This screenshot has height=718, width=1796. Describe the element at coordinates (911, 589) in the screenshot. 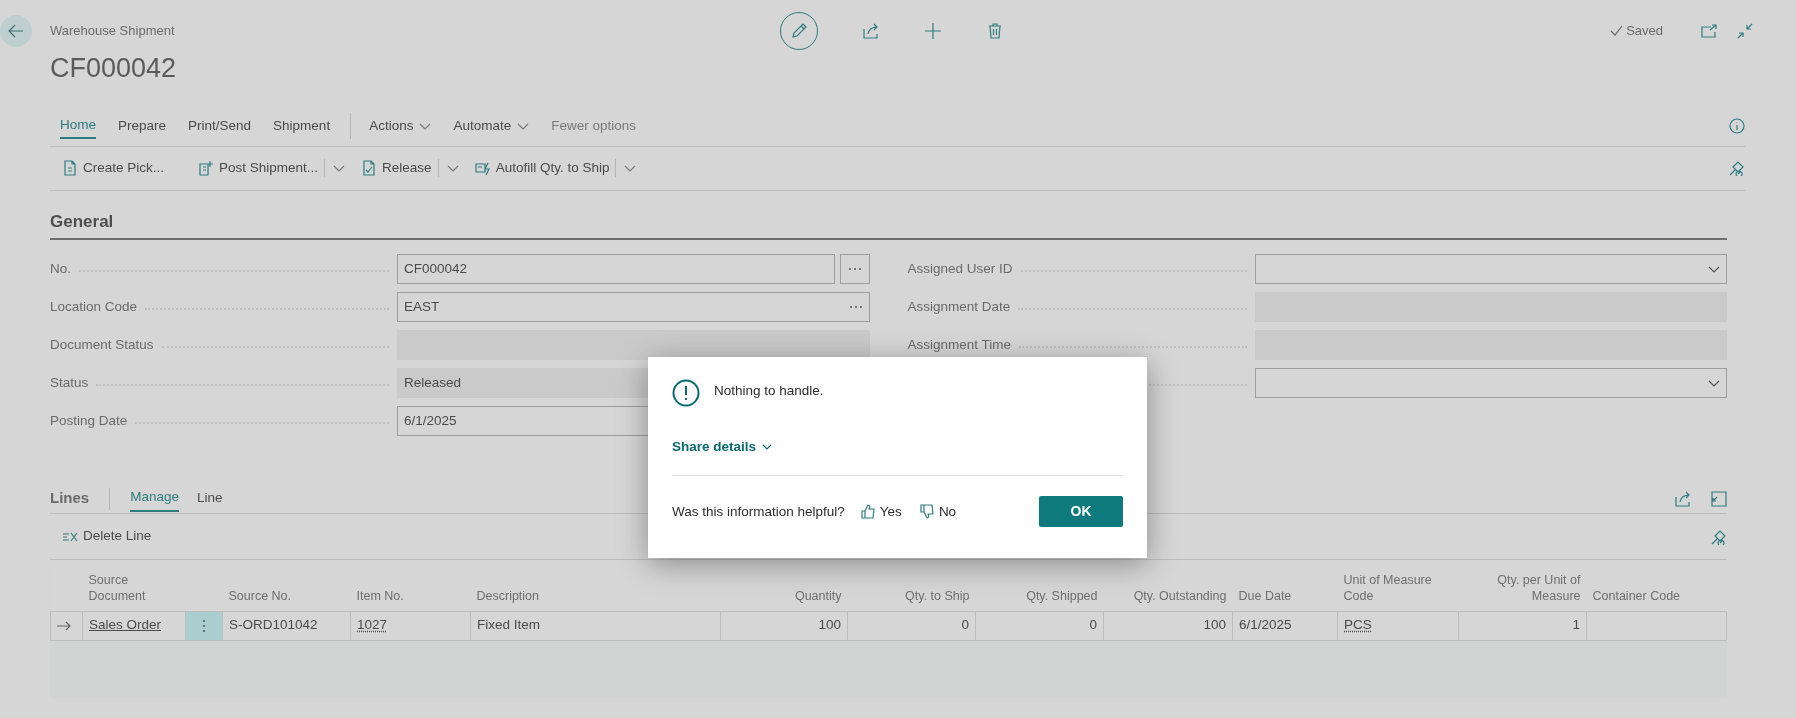

I see `column-header: Qty. to Ship` at that location.